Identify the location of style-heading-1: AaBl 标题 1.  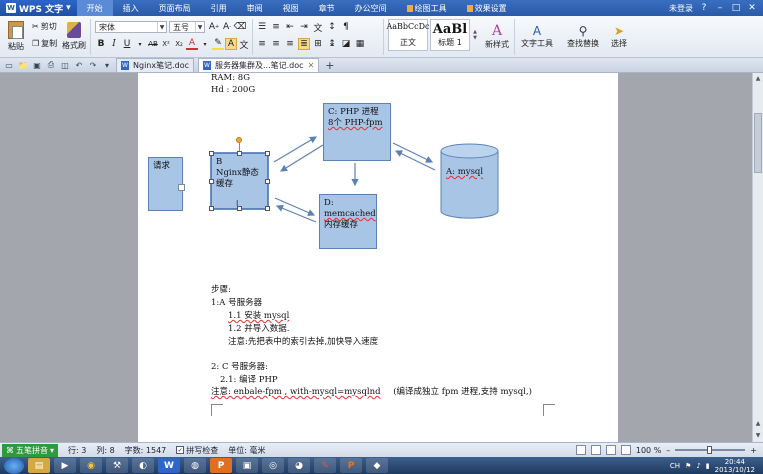
(450, 35).